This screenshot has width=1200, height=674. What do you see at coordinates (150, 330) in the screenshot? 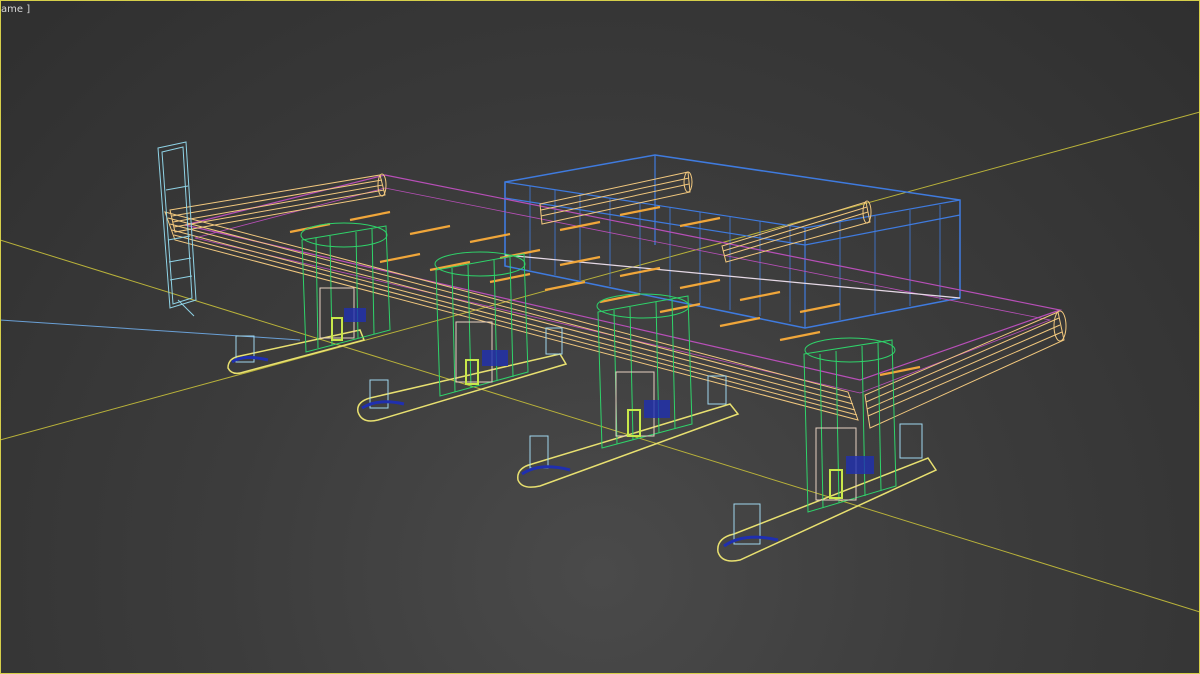
I see `blue-axis-line` at bounding box center [150, 330].